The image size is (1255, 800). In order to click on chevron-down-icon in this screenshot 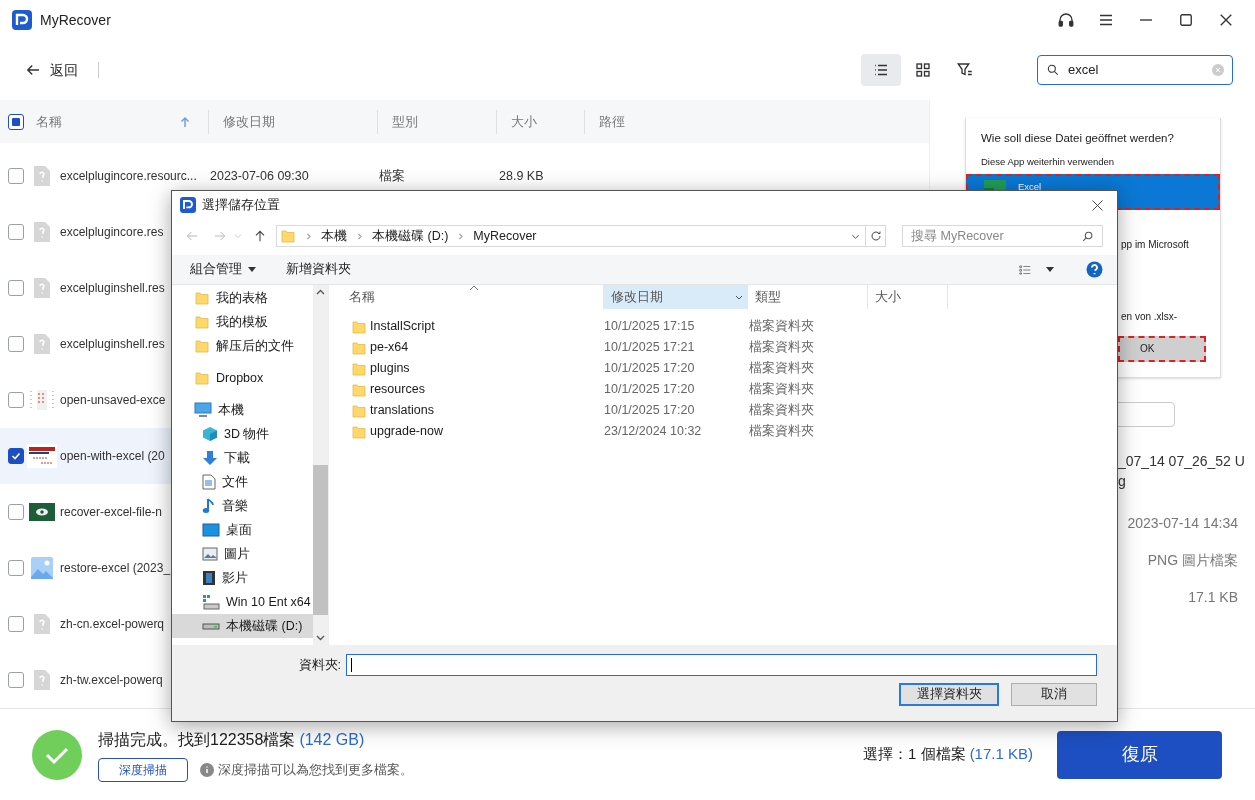, I will do `click(739, 297)`.